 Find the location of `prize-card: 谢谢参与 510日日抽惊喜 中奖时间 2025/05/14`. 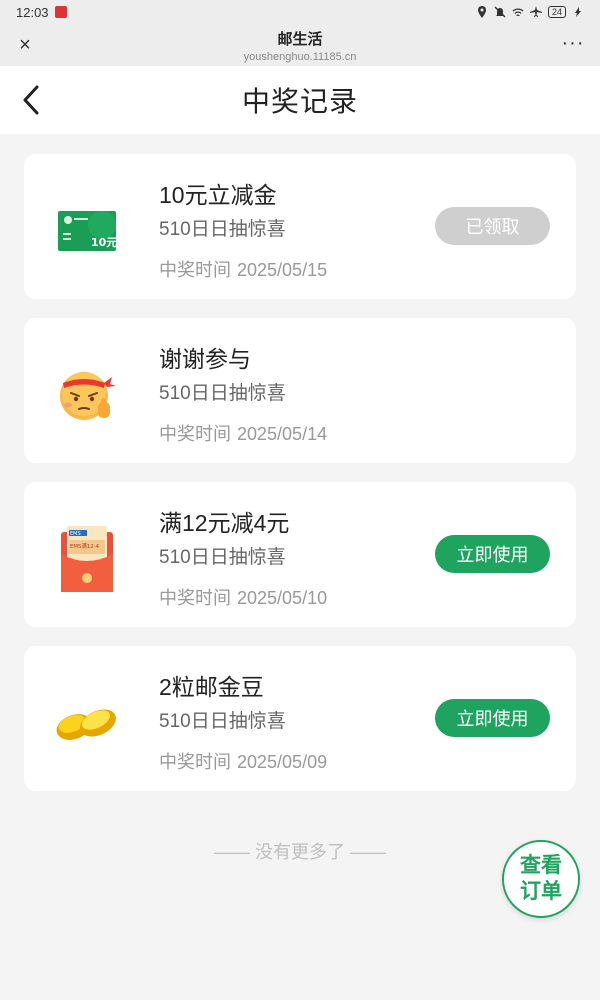

prize-card: 谢谢参与 510日日抽惊喜 中奖时间 2025/05/14 is located at coordinates (300, 390).